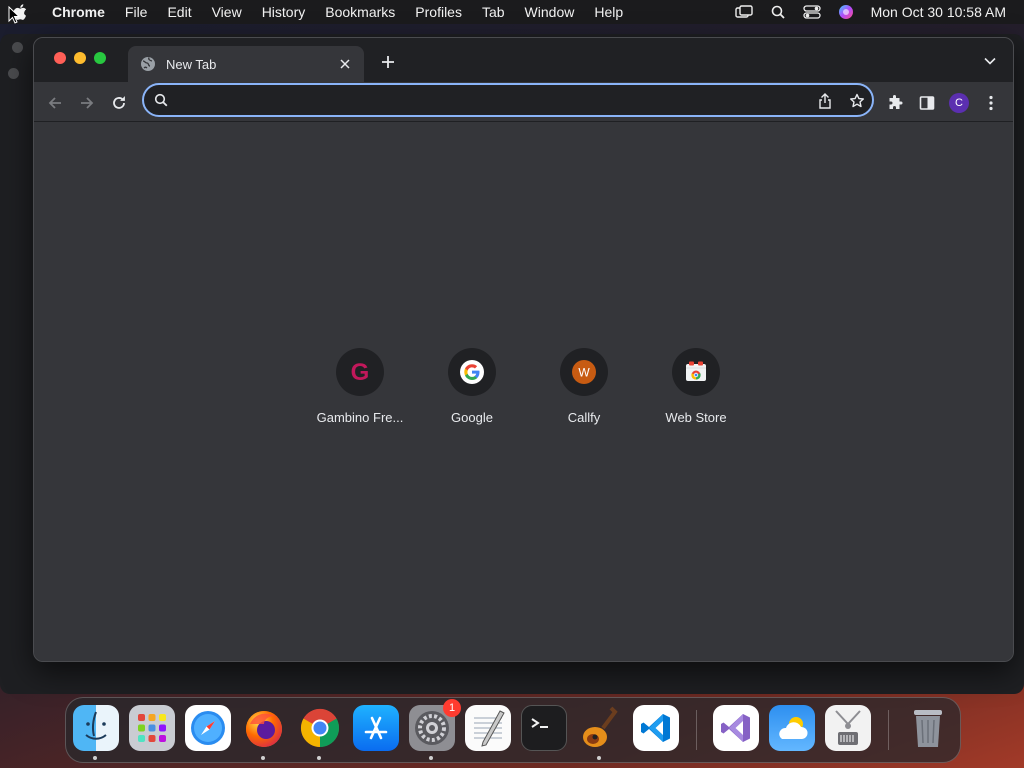  Describe the element at coordinates (550, 12) in the screenshot. I see `menu-window: Window` at that location.